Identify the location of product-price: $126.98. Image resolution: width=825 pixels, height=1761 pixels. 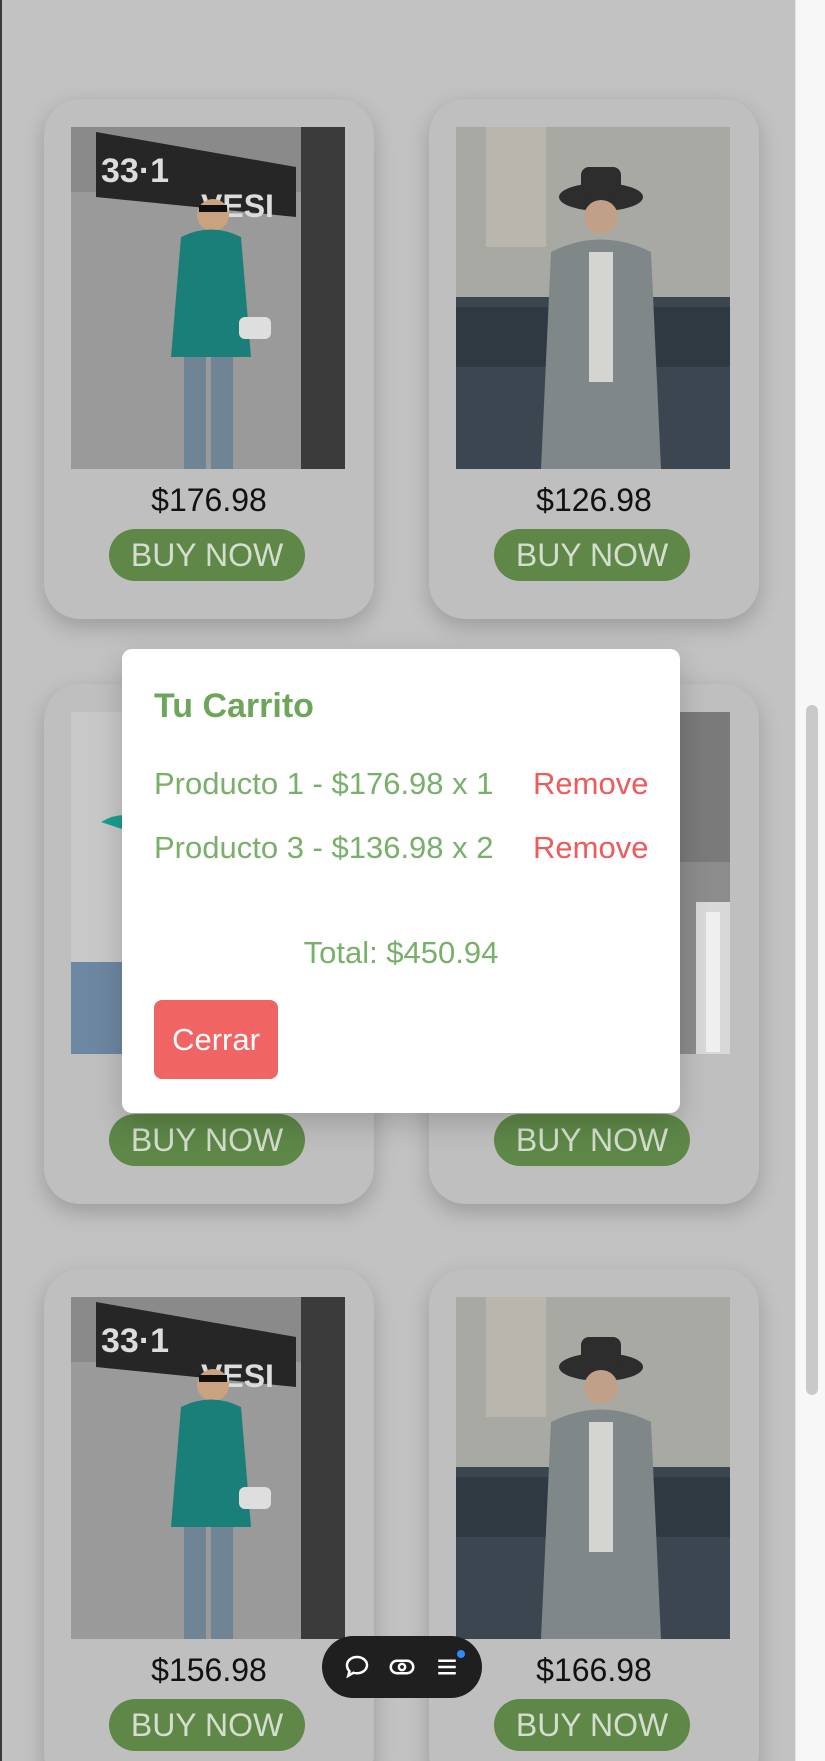
(594, 500).